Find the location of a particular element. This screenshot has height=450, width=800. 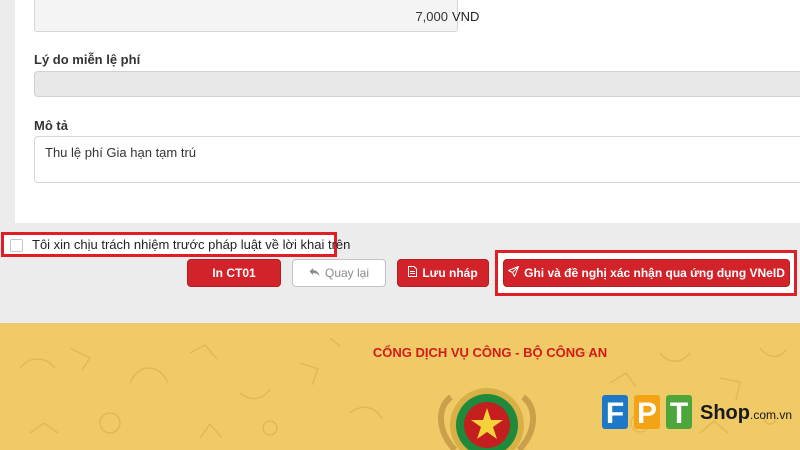

save-draft-button: Lưu nháp is located at coordinates (443, 273).